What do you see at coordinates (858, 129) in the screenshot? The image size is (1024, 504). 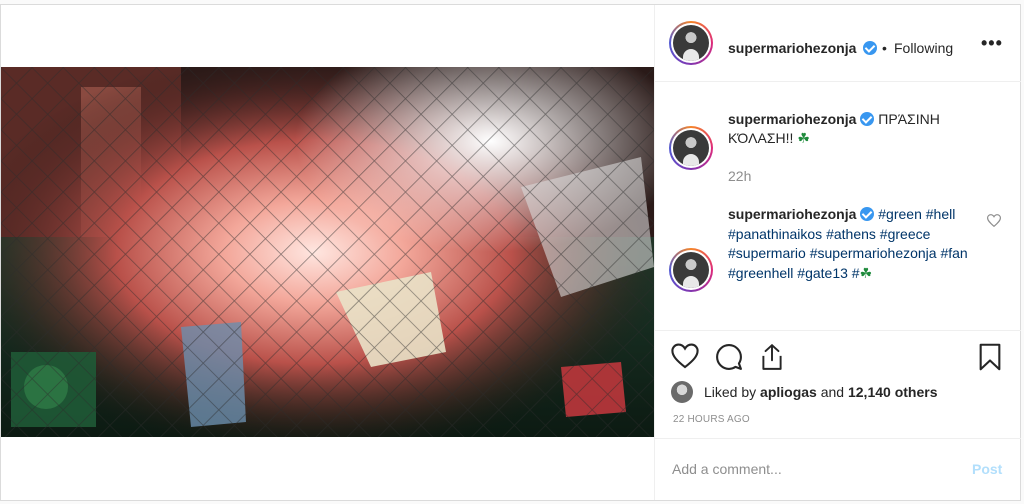 I see `caption-text: supermariohezonja ΠΡΆΣΙΝΗ ΚΌΛΑΣΗ!! ☘` at bounding box center [858, 129].